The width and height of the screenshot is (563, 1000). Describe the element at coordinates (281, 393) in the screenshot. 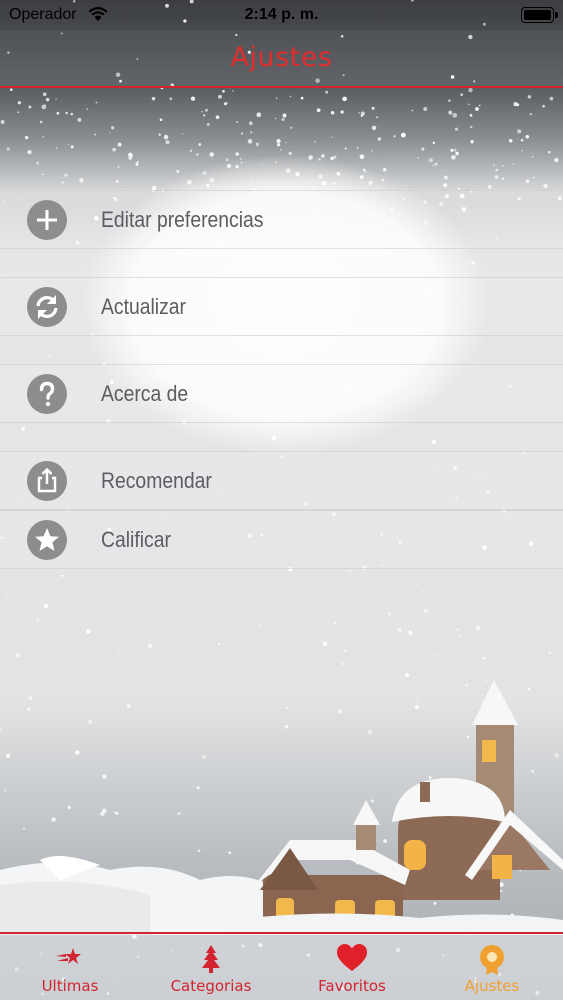

I see `settings-item-about: Acerca de` at that location.